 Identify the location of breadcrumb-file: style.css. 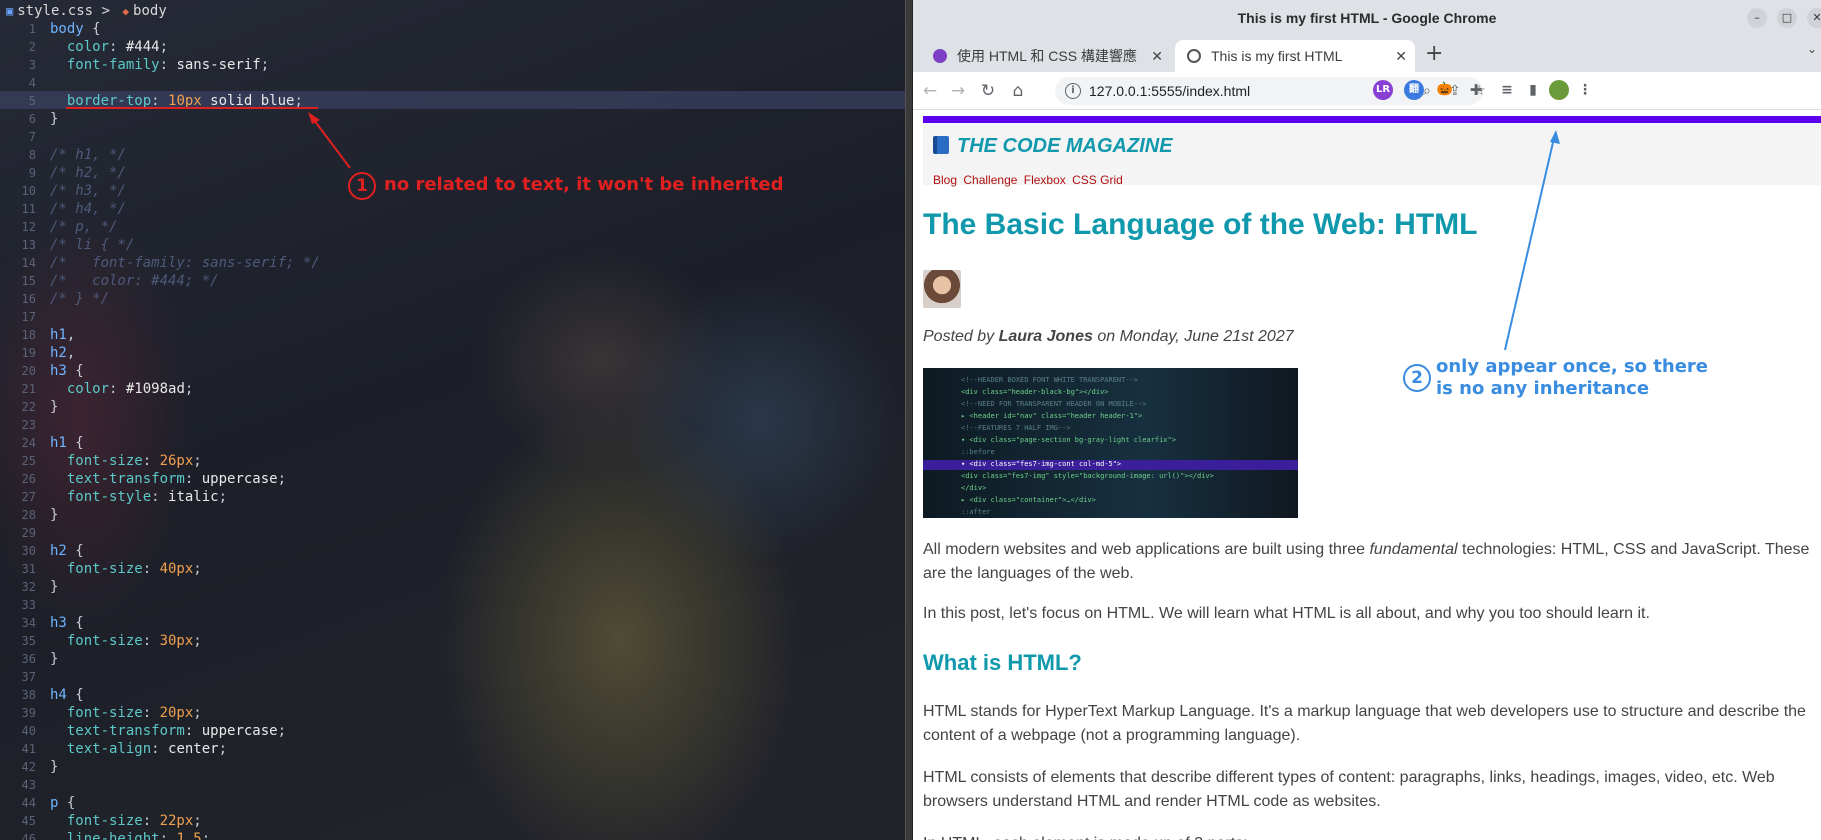
(55, 11).